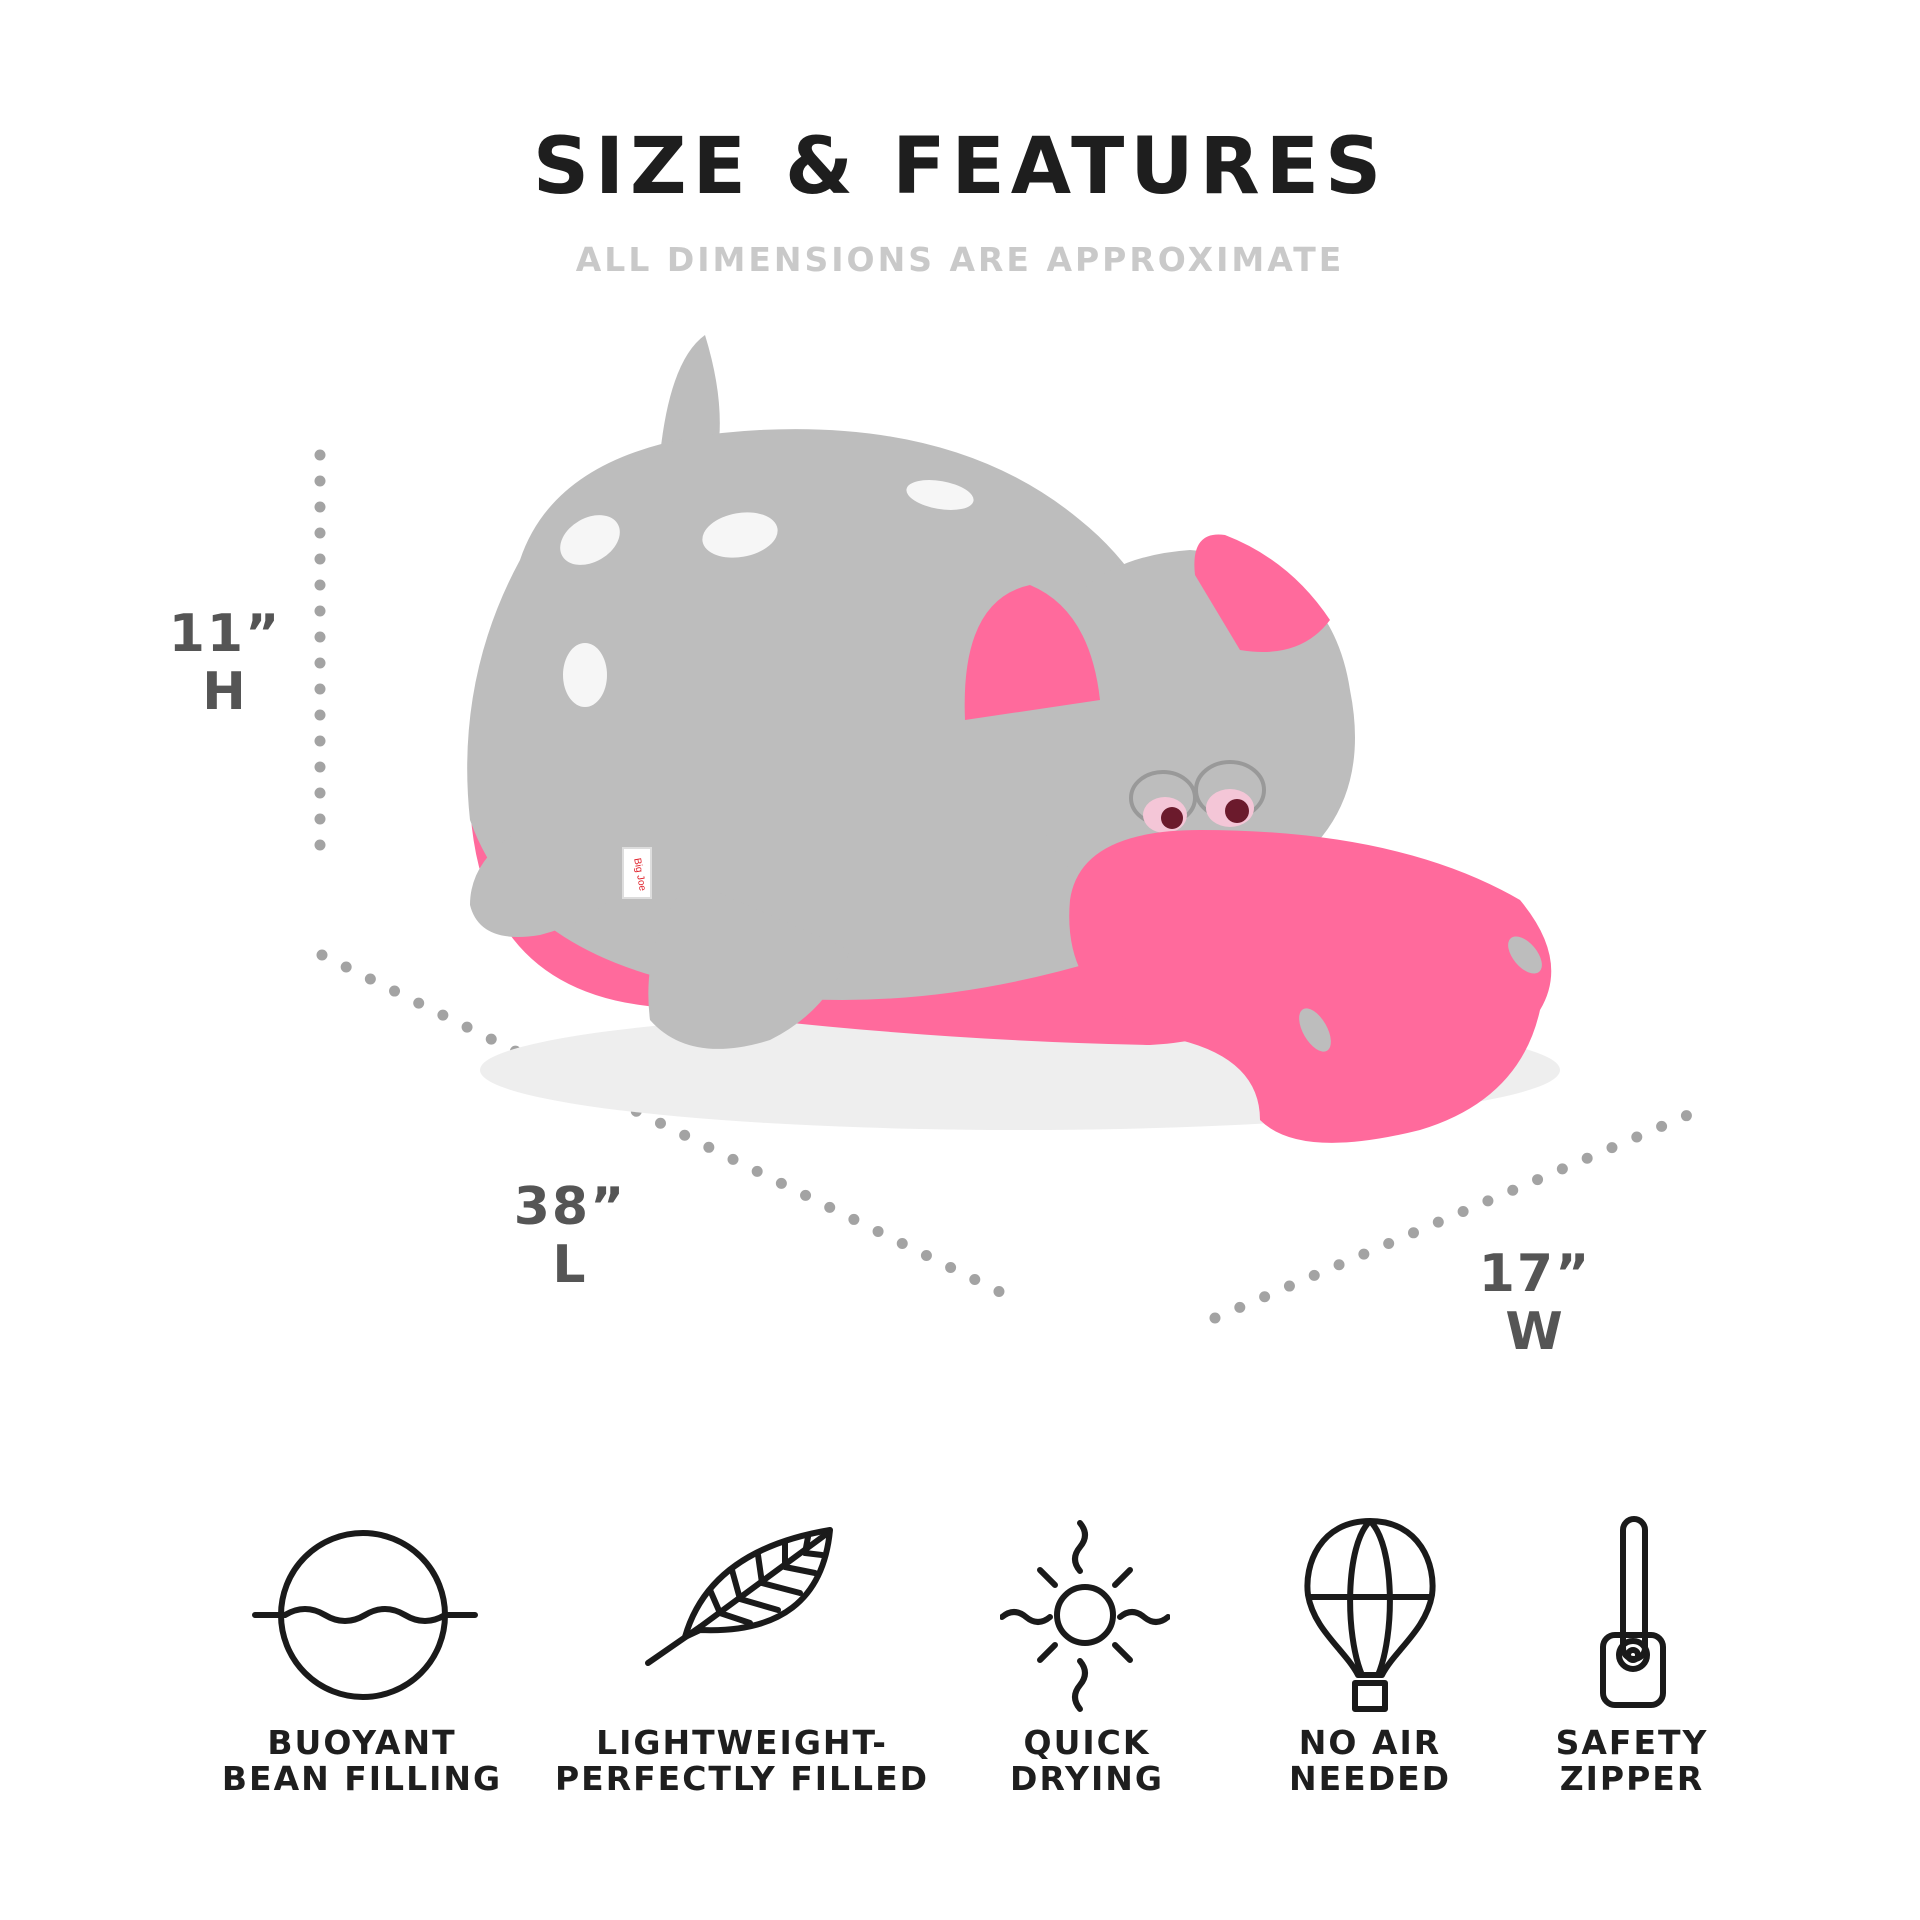 This screenshot has height=1920, width=1920. What do you see at coordinates (362, 1760) in the screenshot?
I see `feature-label-buoyant: BUOYANT BEAN FILLING` at bounding box center [362, 1760].